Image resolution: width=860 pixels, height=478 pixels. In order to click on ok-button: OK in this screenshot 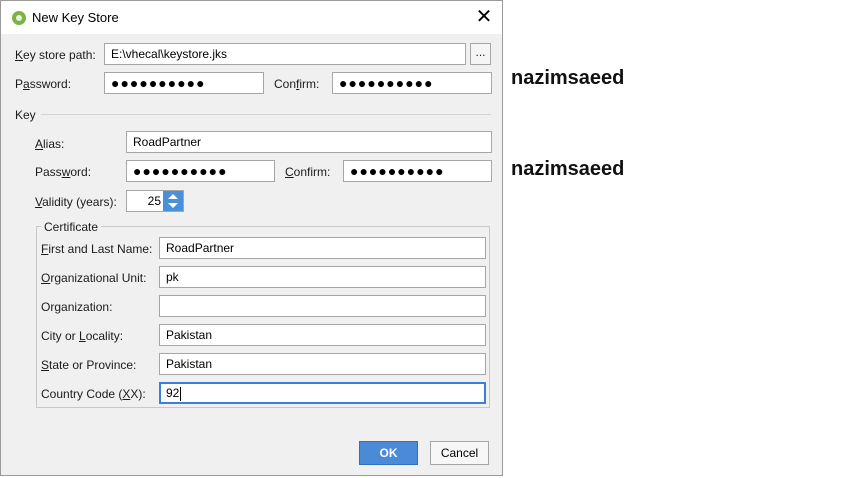, I will do `click(388, 453)`.